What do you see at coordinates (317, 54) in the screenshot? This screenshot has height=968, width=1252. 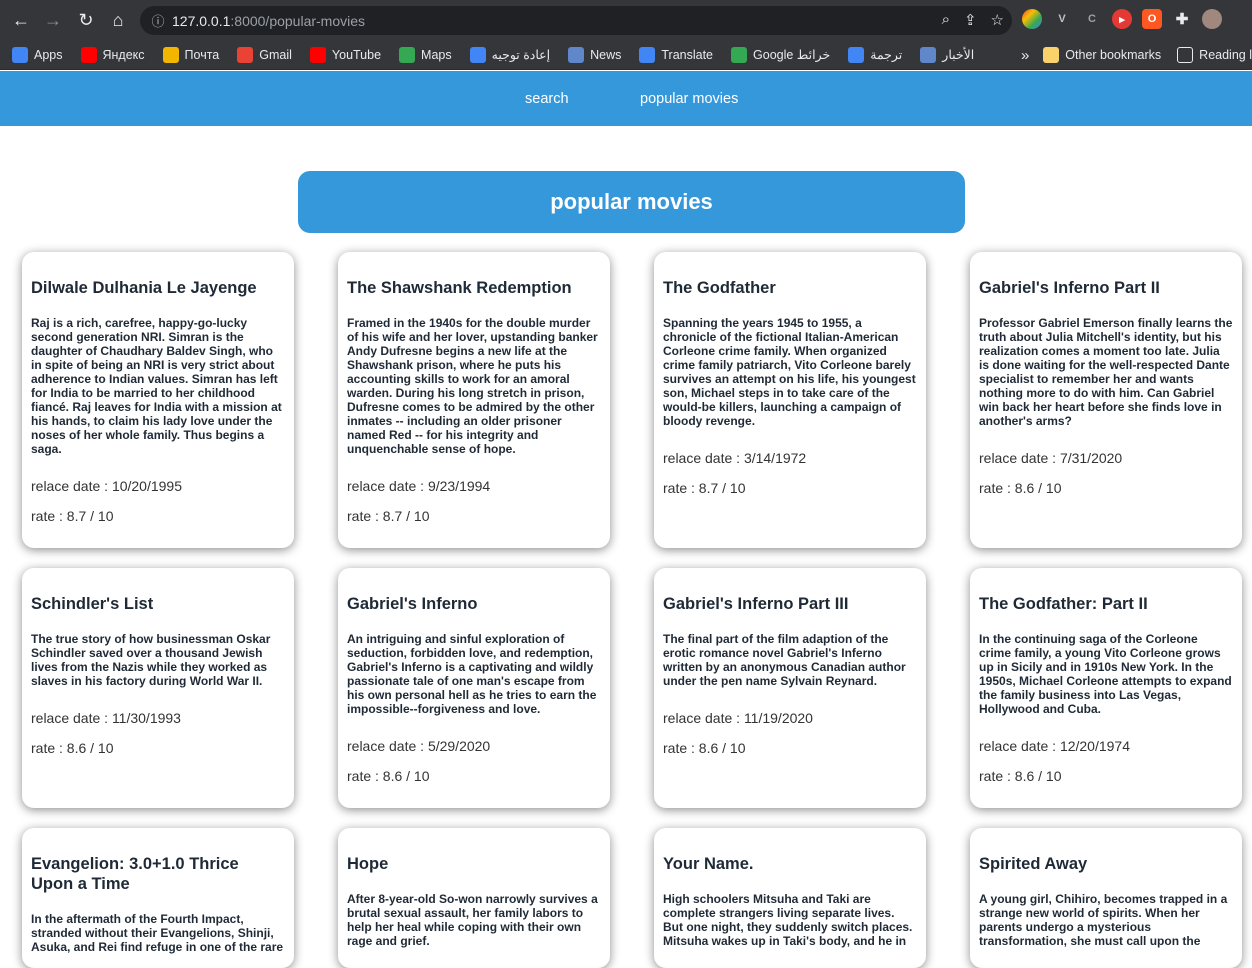 I see `youtube-icon` at bounding box center [317, 54].